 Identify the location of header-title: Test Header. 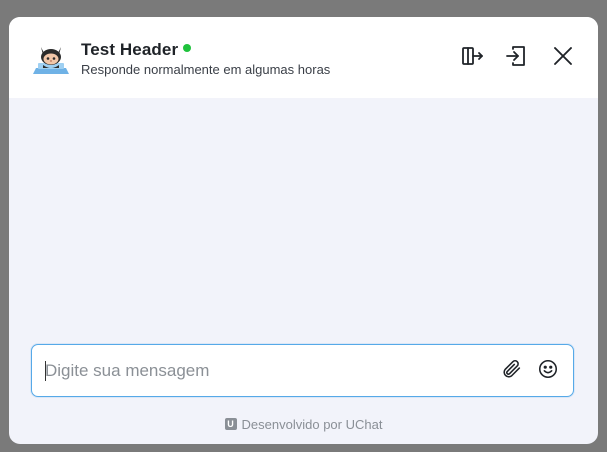
(130, 49).